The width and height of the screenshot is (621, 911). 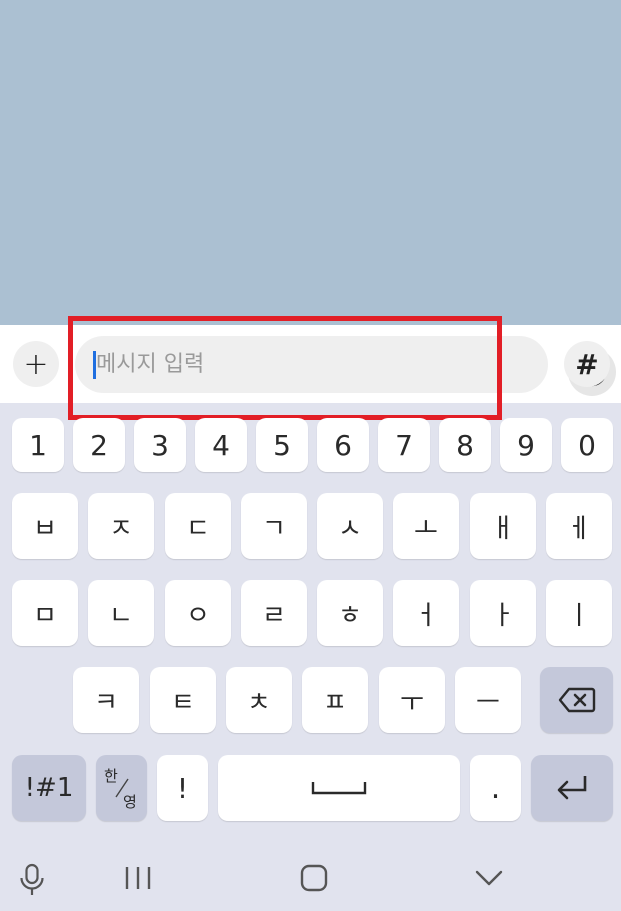 What do you see at coordinates (183, 700) in the screenshot?
I see `key-tieut: ㅌ` at bounding box center [183, 700].